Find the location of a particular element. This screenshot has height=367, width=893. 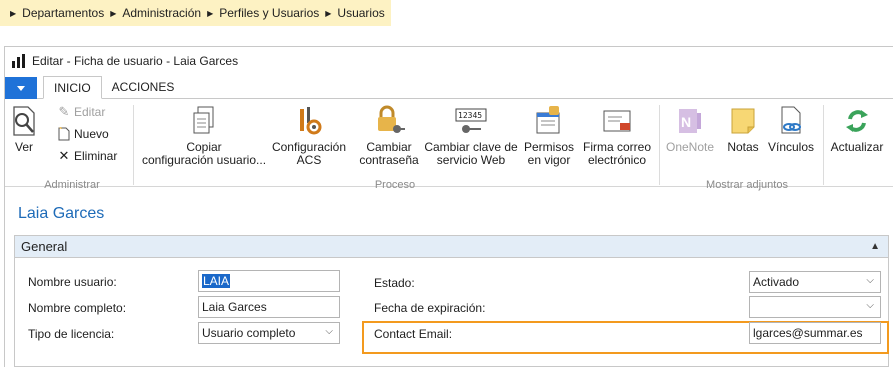

firma-correo-button: Firma correo electrónico is located at coordinates (617, 136).